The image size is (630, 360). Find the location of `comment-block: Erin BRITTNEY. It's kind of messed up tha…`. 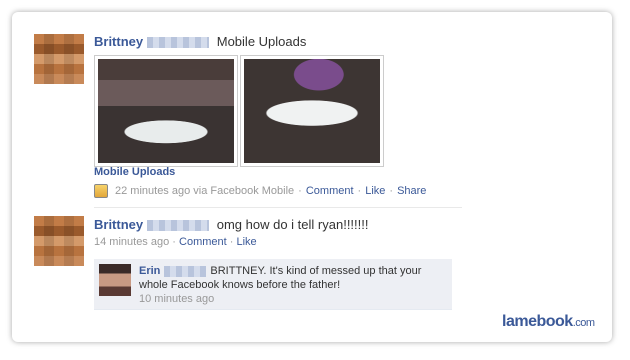

comment-block: Erin BRITTNEY. It's kind of messed up tha… is located at coordinates (273, 284).